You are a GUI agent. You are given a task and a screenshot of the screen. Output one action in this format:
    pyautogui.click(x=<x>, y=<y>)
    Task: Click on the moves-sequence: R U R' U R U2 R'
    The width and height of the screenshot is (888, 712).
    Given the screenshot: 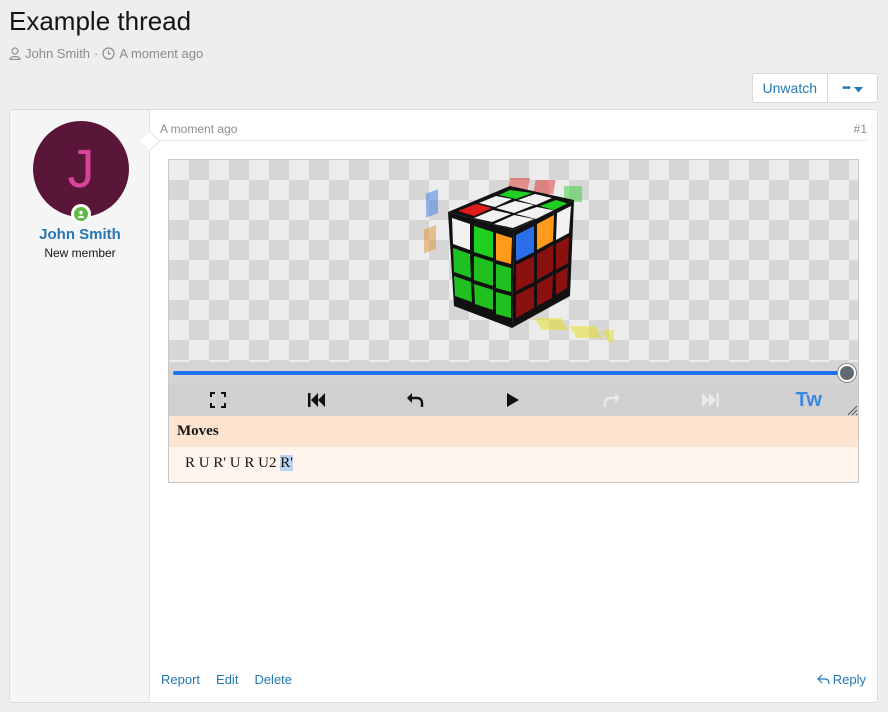 What is the action you would take?
    pyautogui.click(x=513, y=464)
    